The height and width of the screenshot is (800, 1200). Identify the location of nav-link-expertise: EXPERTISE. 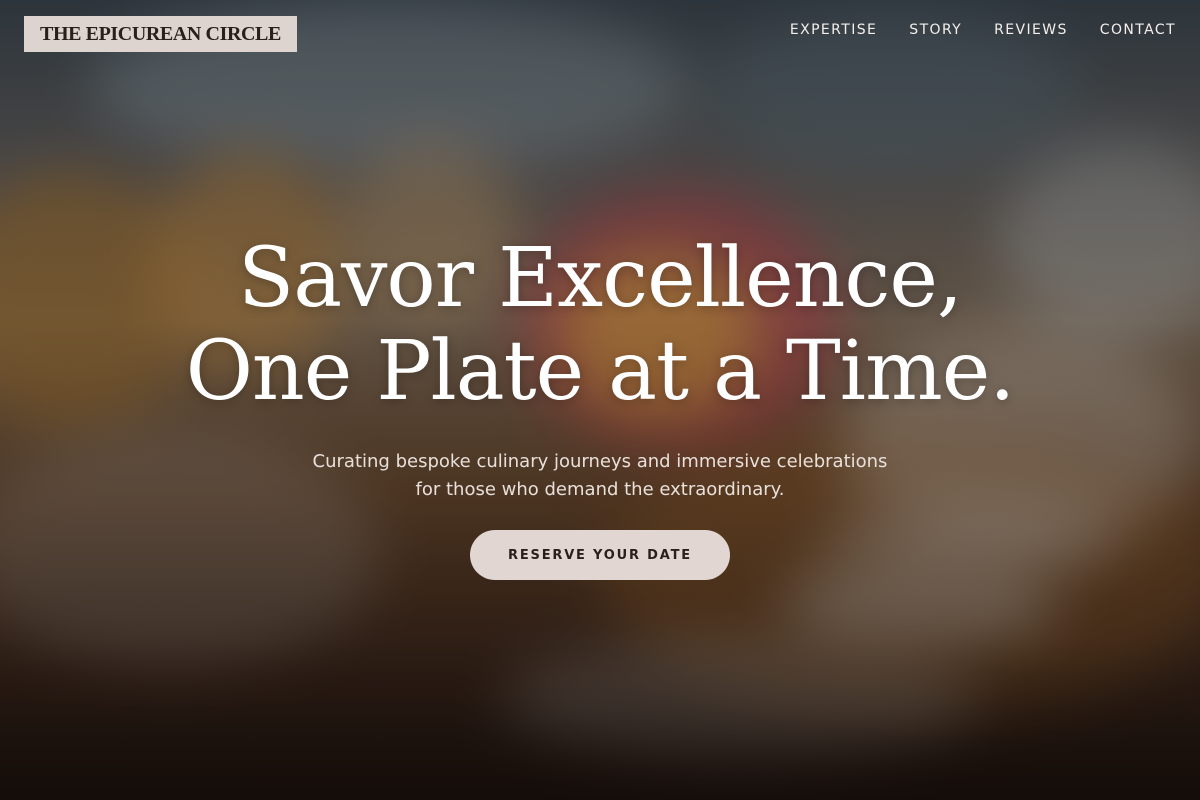
(833, 30).